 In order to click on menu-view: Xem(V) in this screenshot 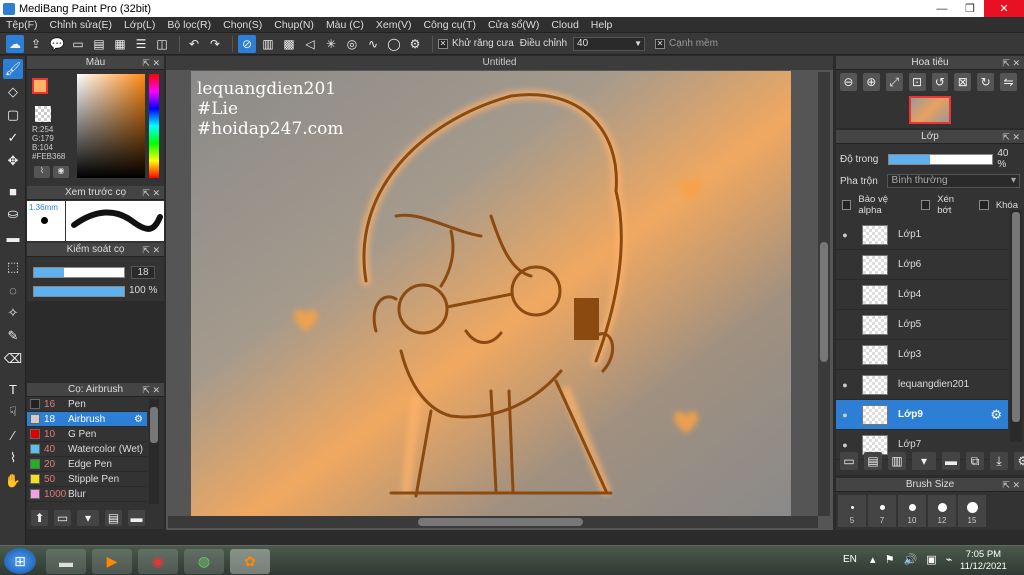, I will do `click(394, 25)`.